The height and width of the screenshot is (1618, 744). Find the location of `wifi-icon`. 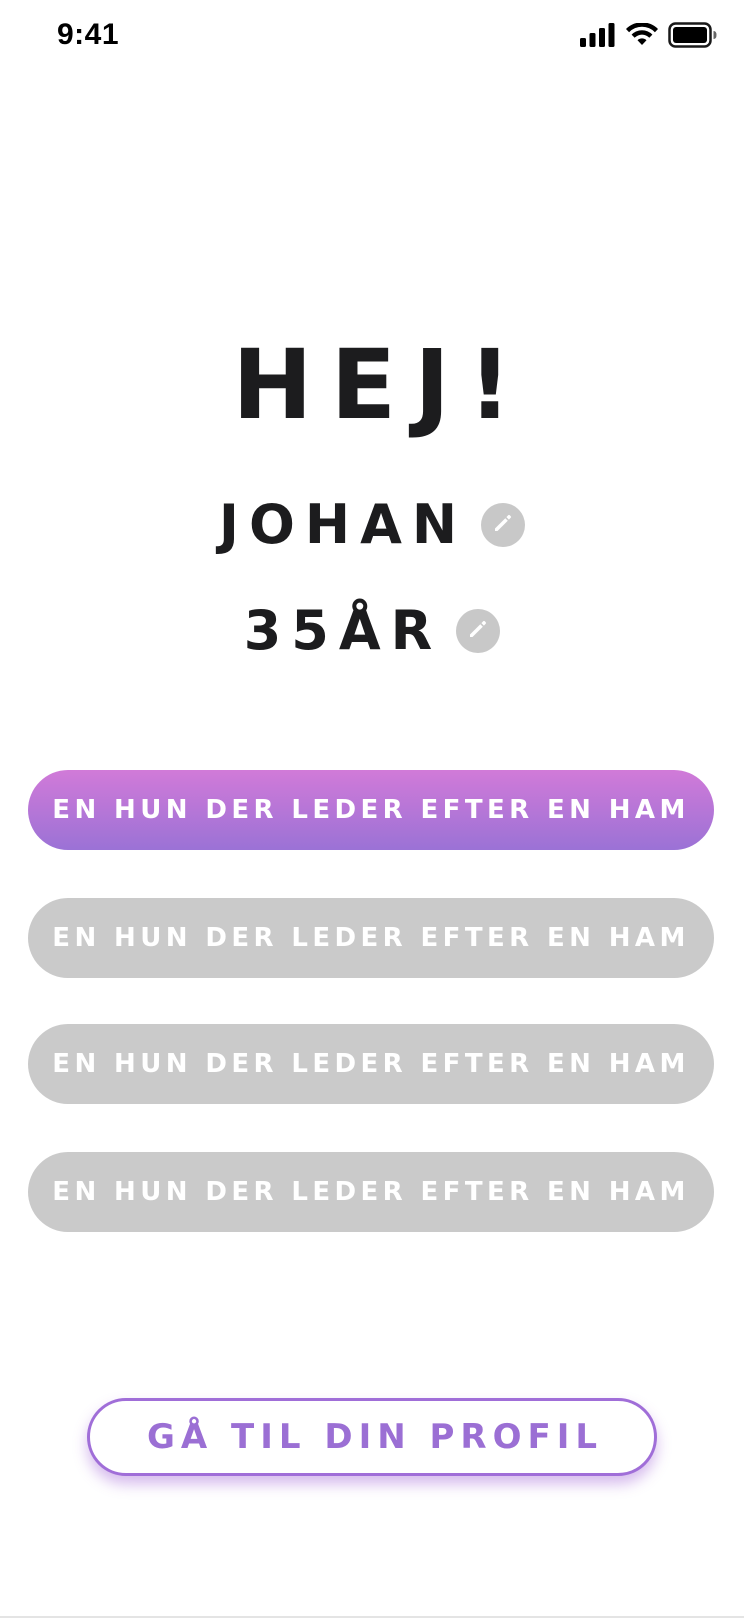

wifi-icon is located at coordinates (642, 36).